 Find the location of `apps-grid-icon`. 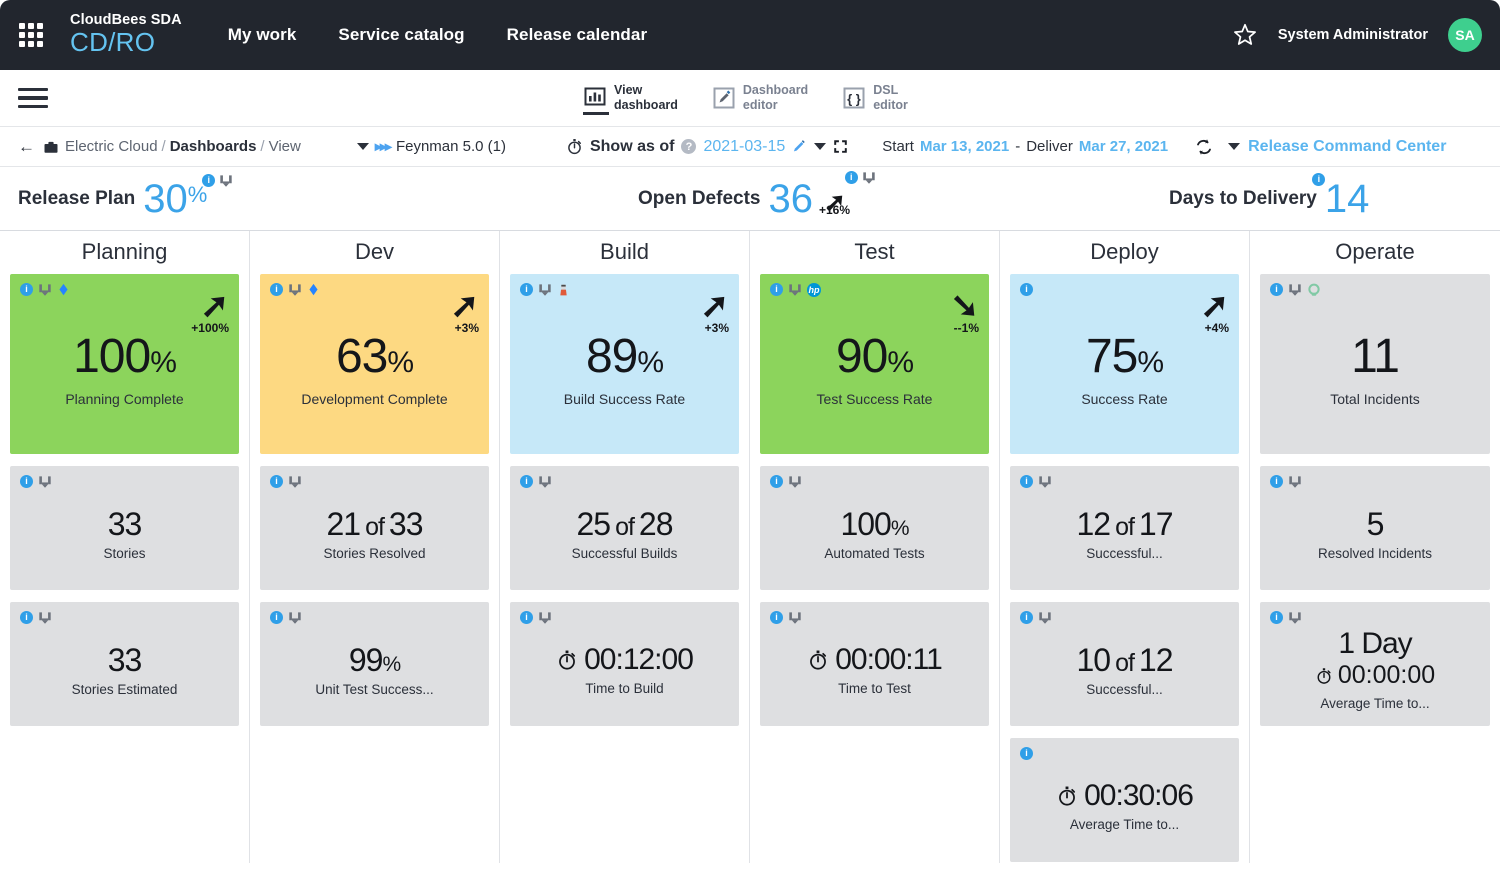

apps-grid-icon is located at coordinates (31, 35).